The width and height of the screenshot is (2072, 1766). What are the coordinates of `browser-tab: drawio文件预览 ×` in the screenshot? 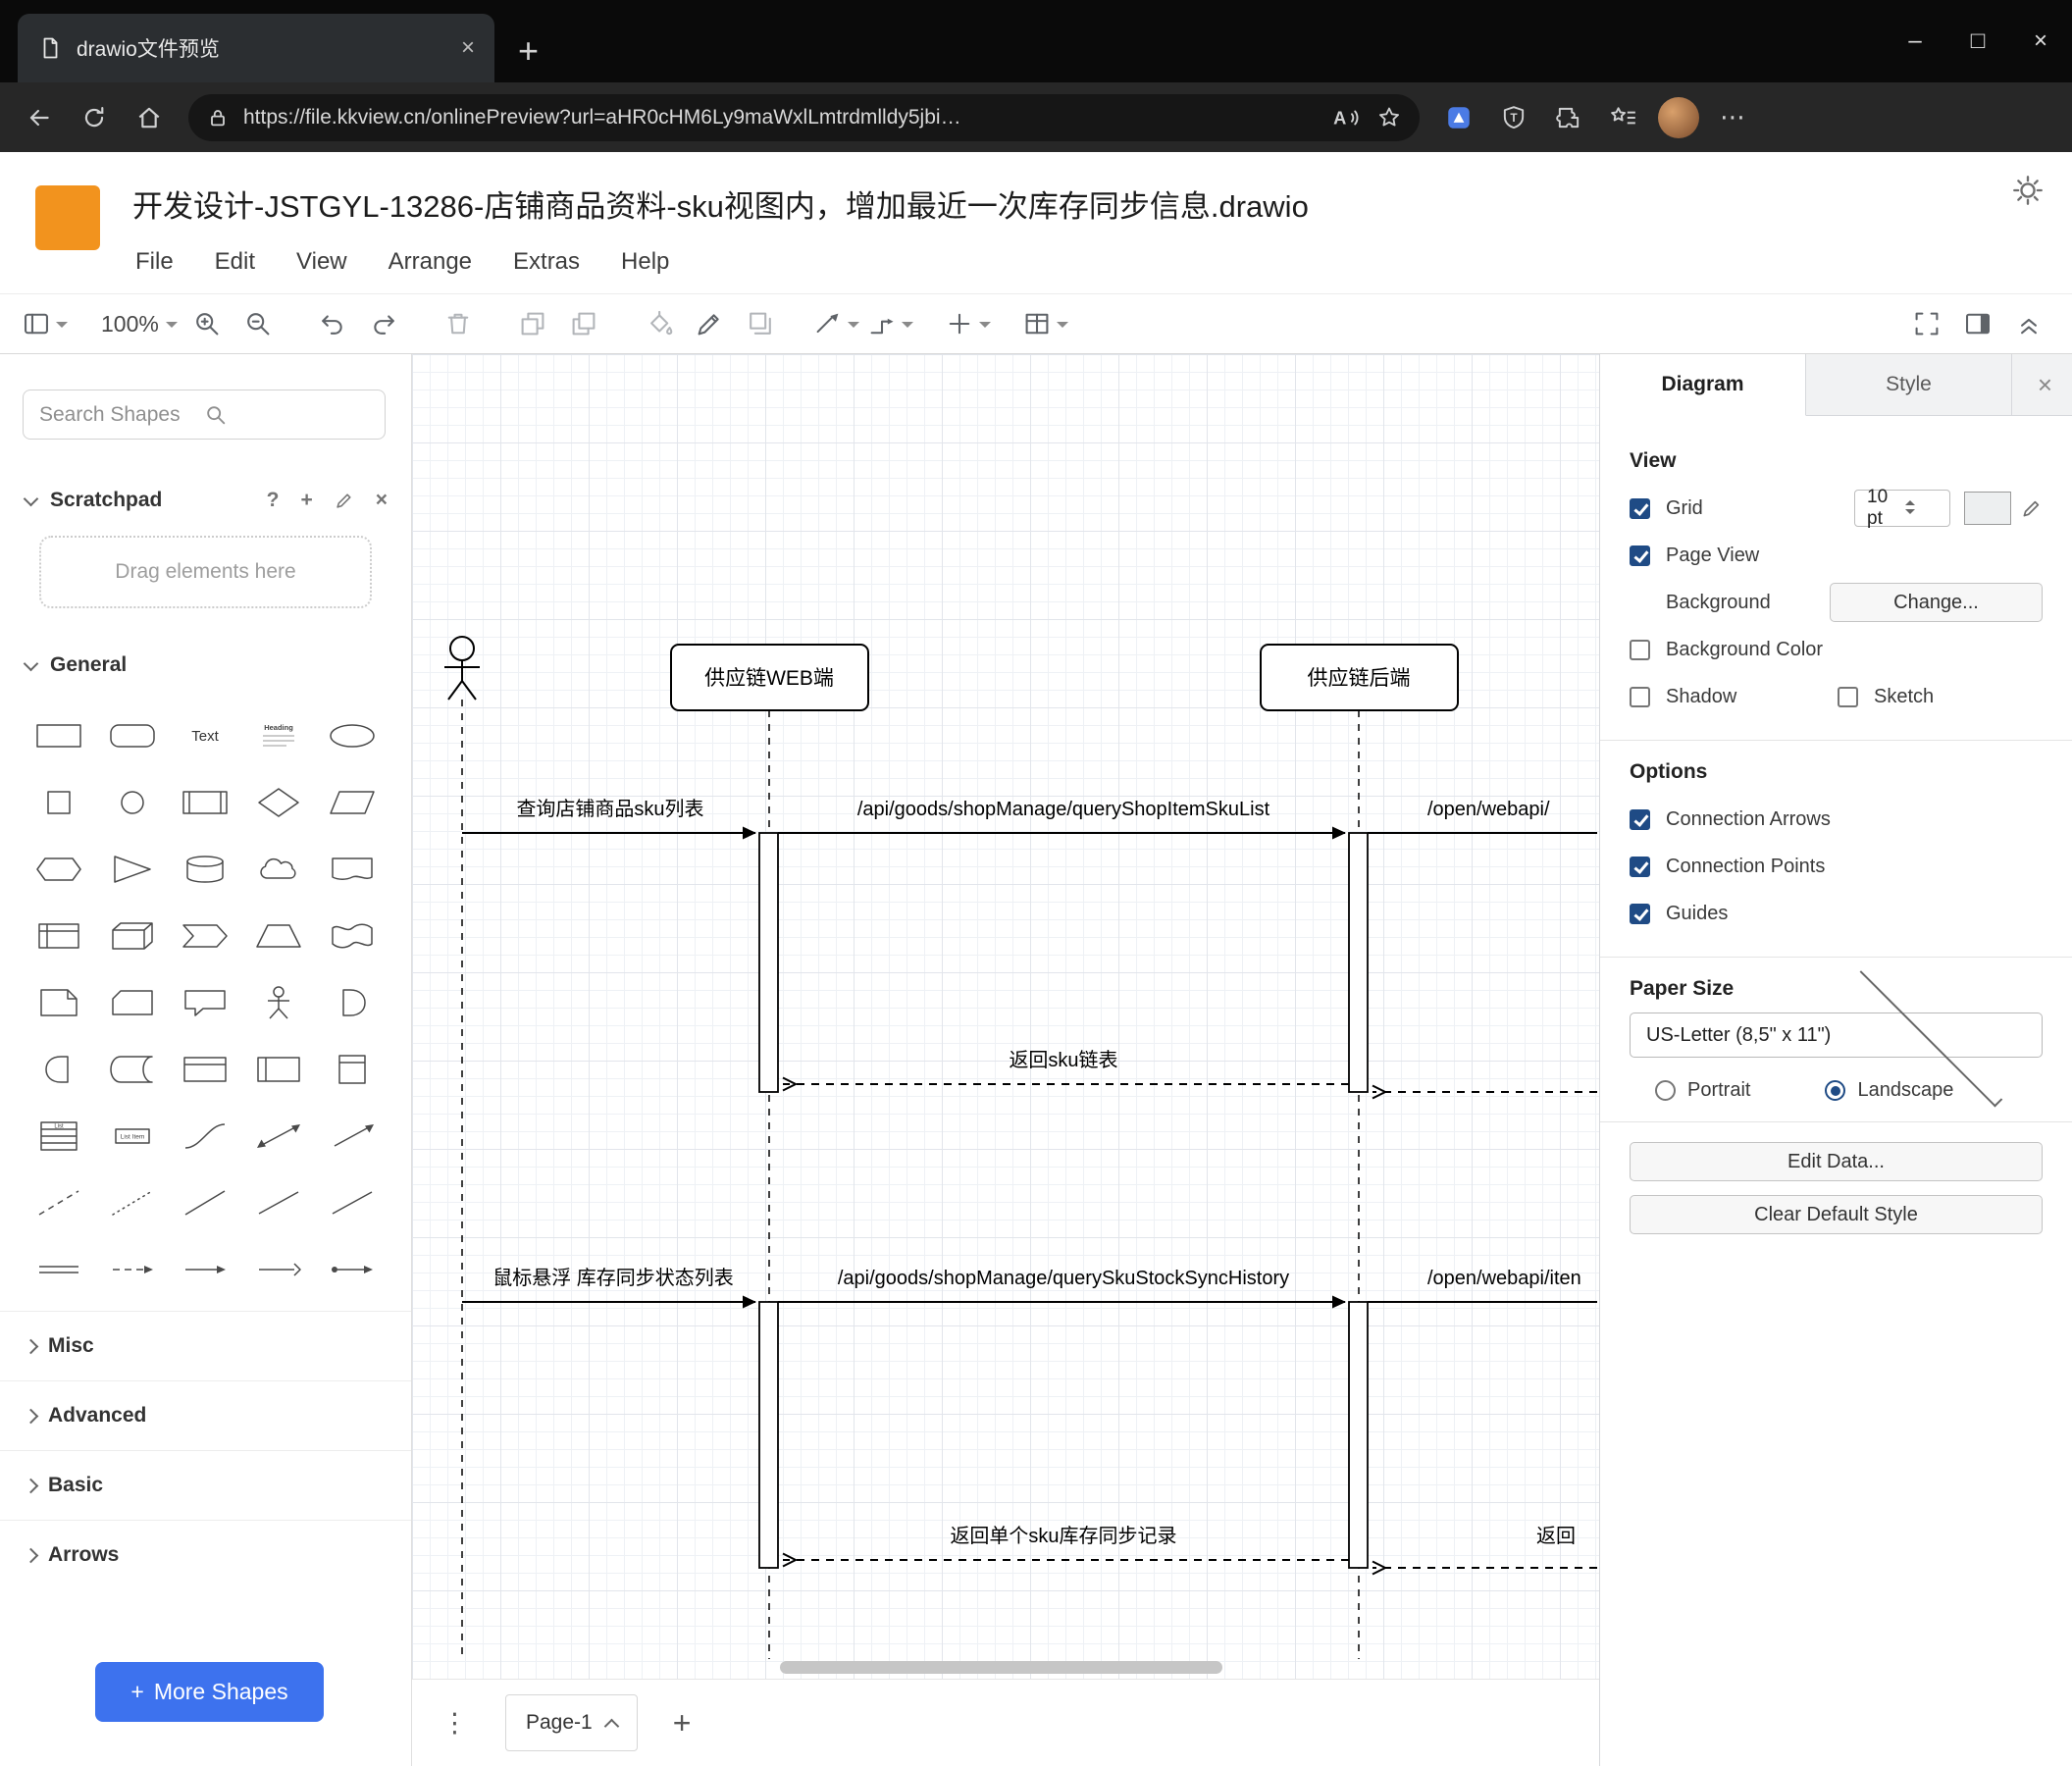 It's located at (256, 48).